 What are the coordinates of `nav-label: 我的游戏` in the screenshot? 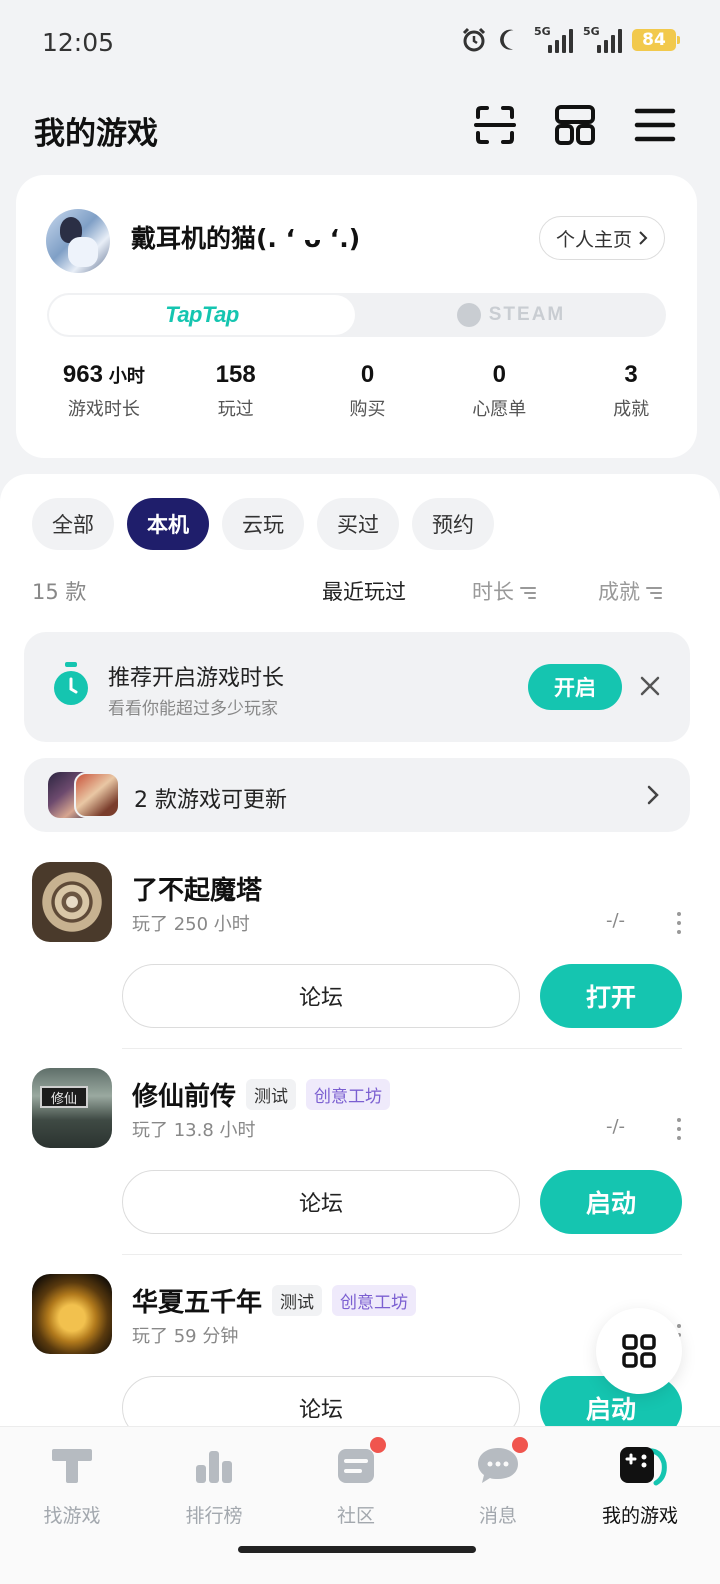 It's located at (639, 1516).